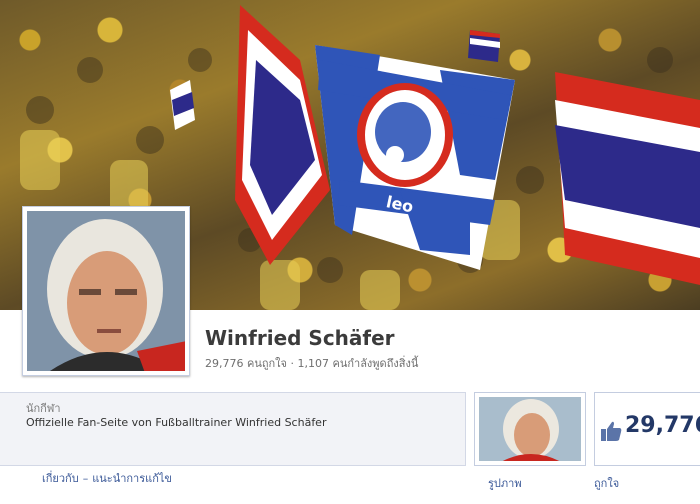 This screenshot has height=504, width=700. I want to click on profile-picture, so click(106, 291).